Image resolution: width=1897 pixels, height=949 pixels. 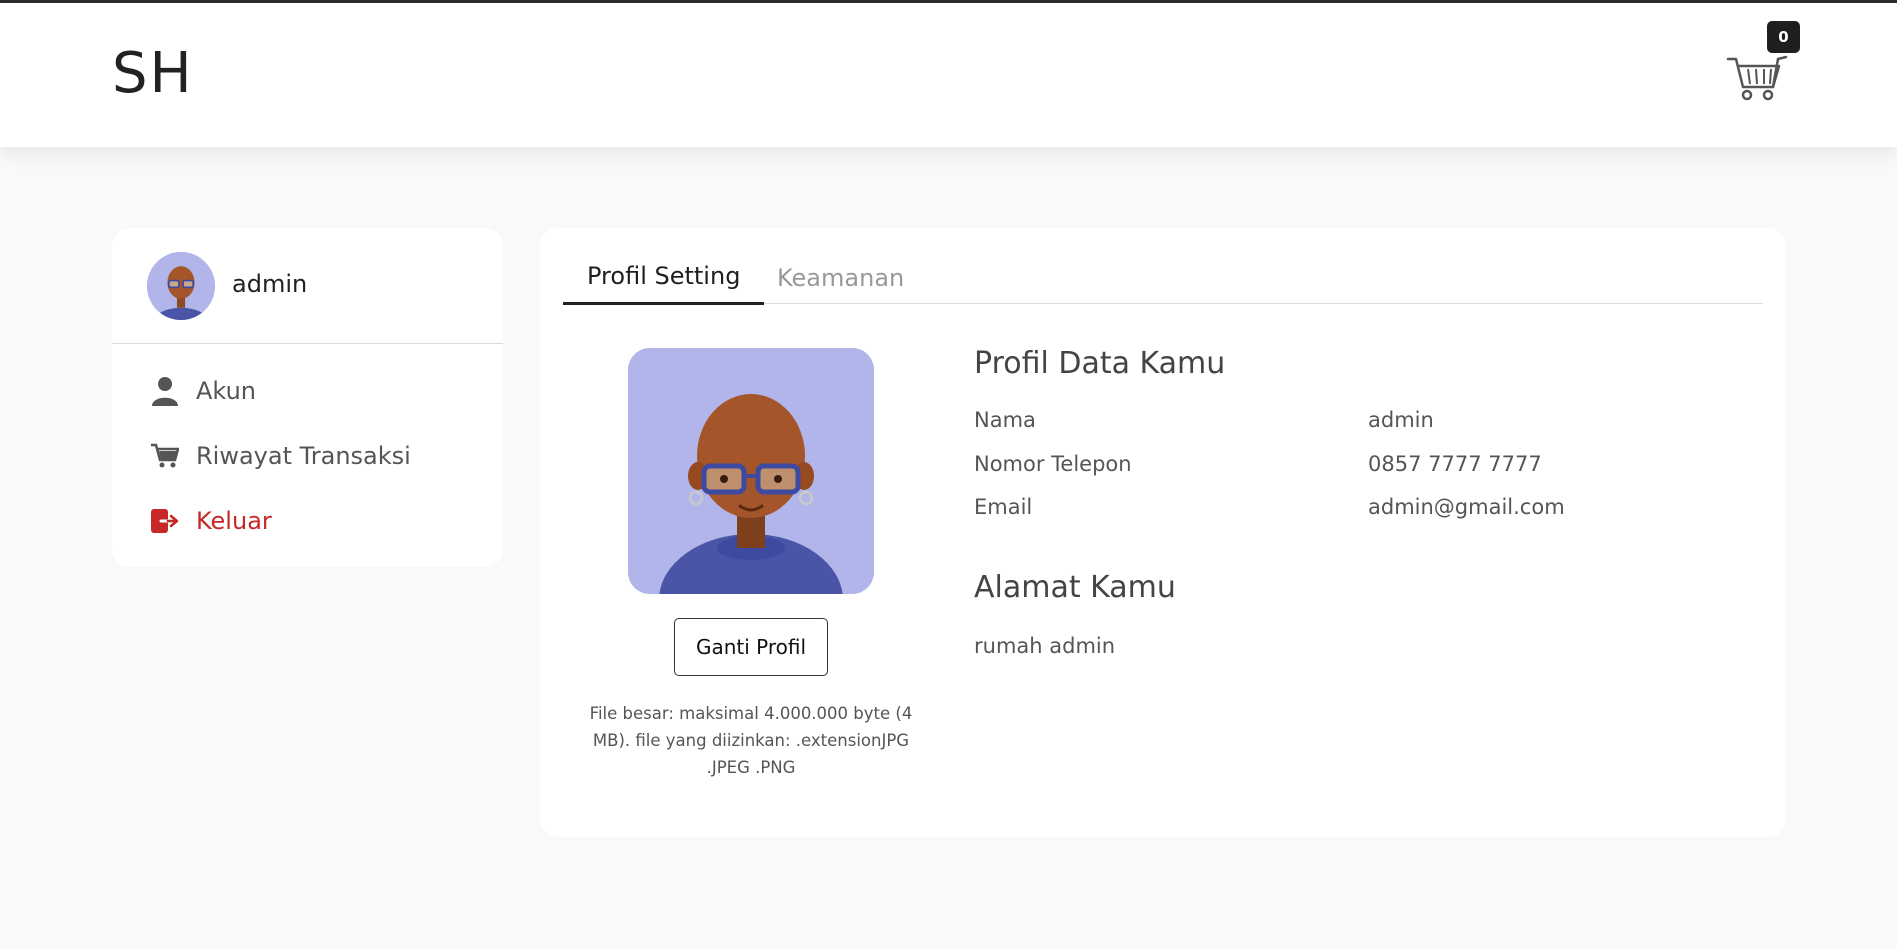 What do you see at coordinates (751, 647) in the screenshot?
I see `change-profile-button: Ganti Profil` at bounding box center [751, 647].